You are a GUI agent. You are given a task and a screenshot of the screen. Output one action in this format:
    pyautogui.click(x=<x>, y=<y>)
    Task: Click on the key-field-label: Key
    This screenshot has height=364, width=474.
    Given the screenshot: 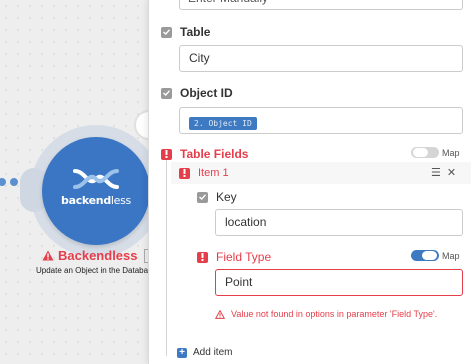 What is the action you would take?
    pyautogui.click(x=217, y=197)
    